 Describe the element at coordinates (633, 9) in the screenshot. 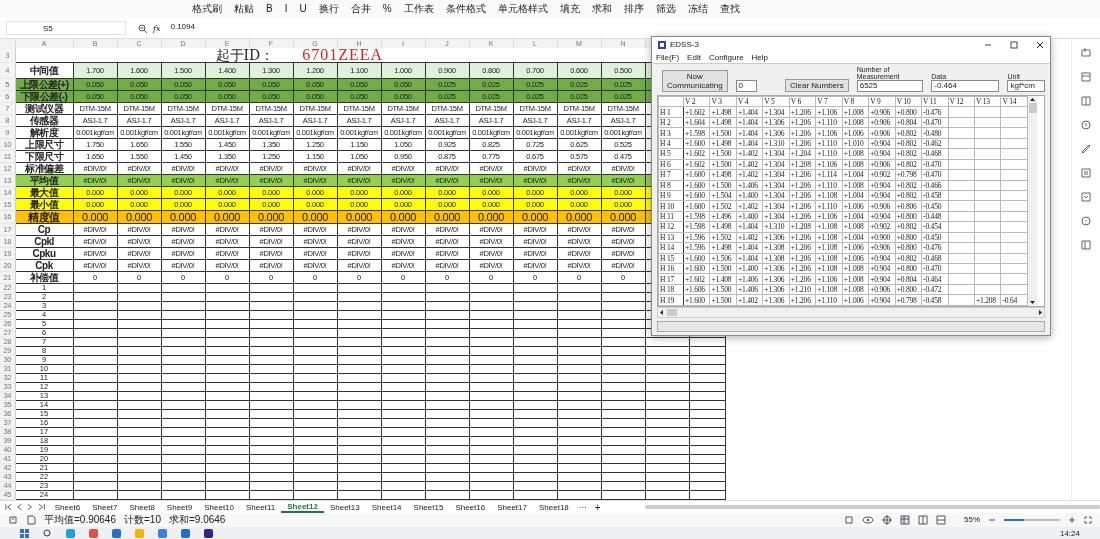

I see `toolbar-button: 排序` at that location.